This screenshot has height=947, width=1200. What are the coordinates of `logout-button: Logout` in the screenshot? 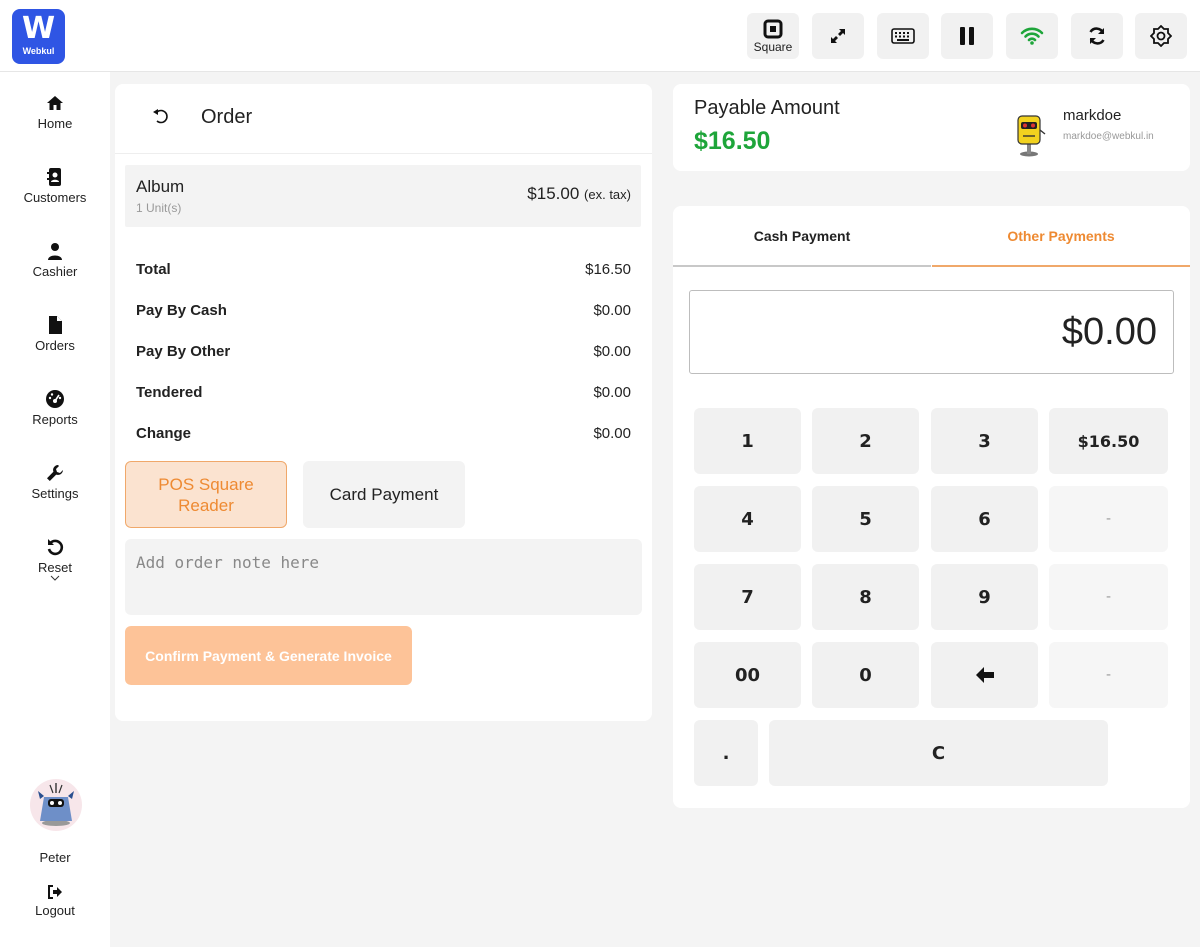 It's located at (55, 901).